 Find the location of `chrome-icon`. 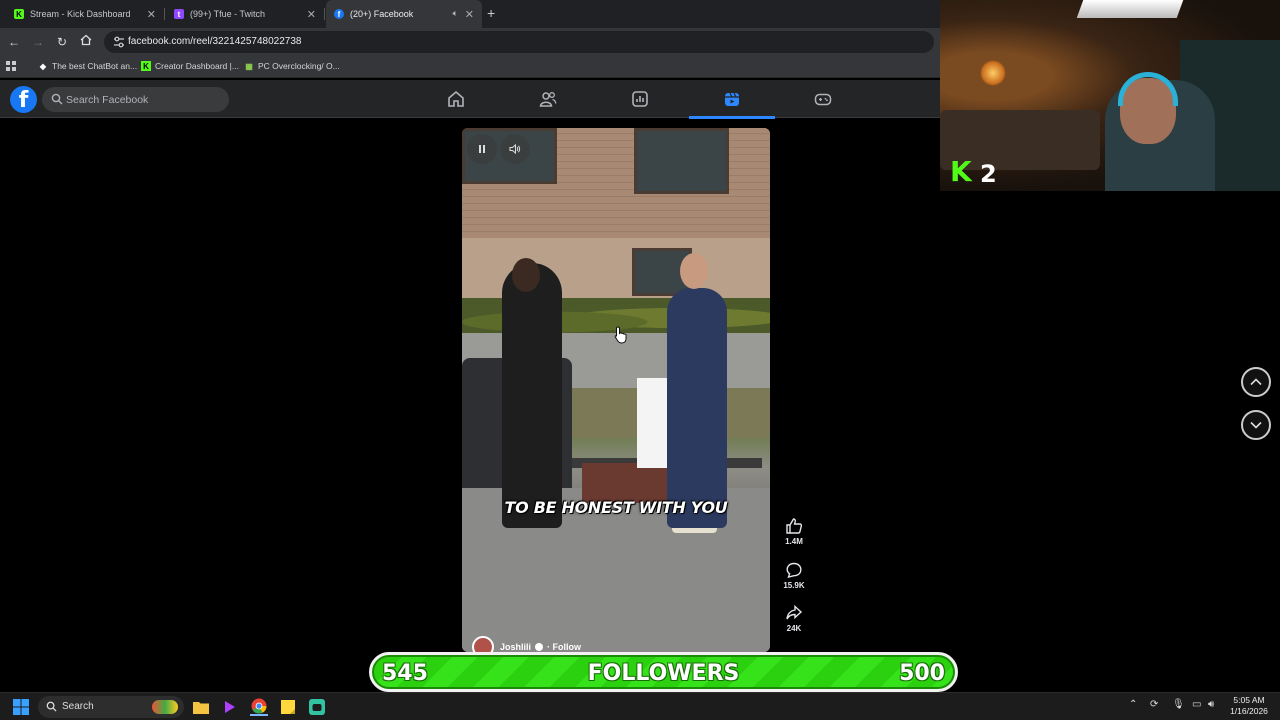

chrome-icon is located at coordinates (259, 707).